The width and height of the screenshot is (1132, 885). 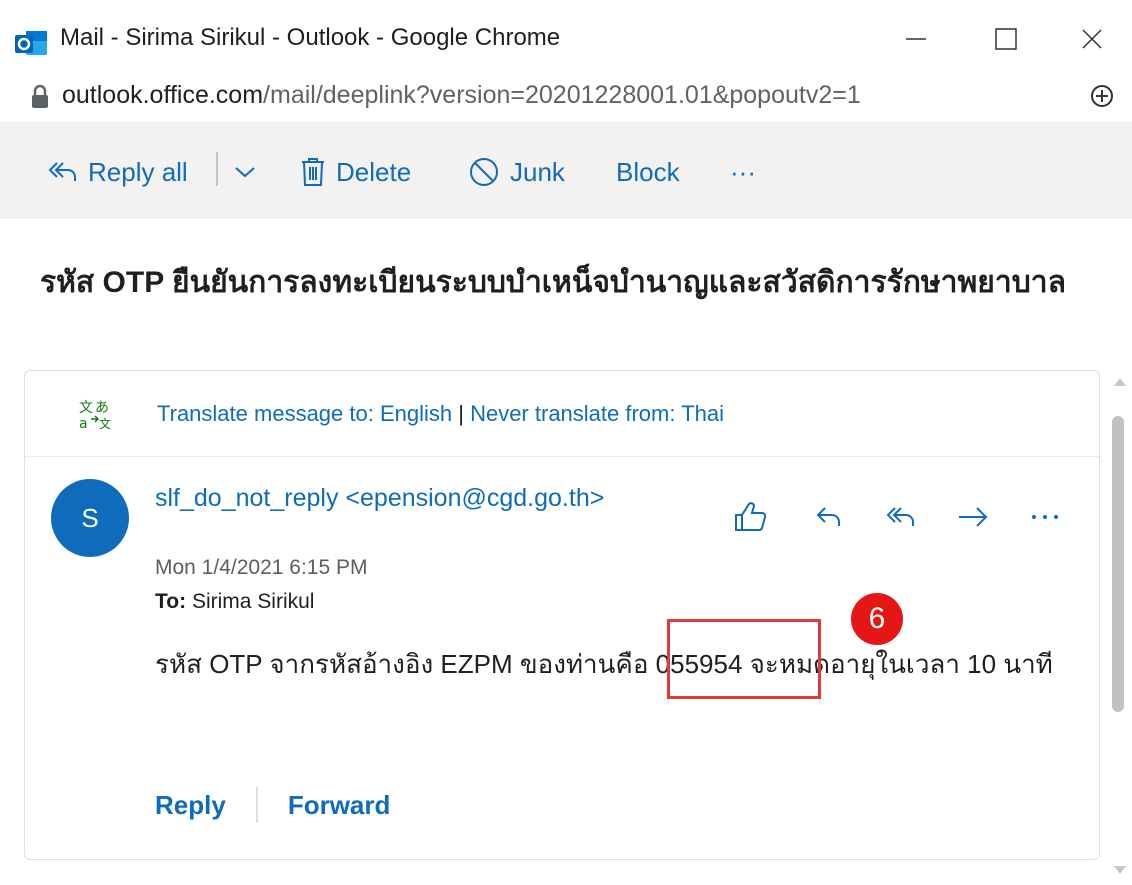 What do you see at coordinates (138, 171) in the screenshot?
I see `reply-all-label: Reply all` at bounding box center [138, 171].